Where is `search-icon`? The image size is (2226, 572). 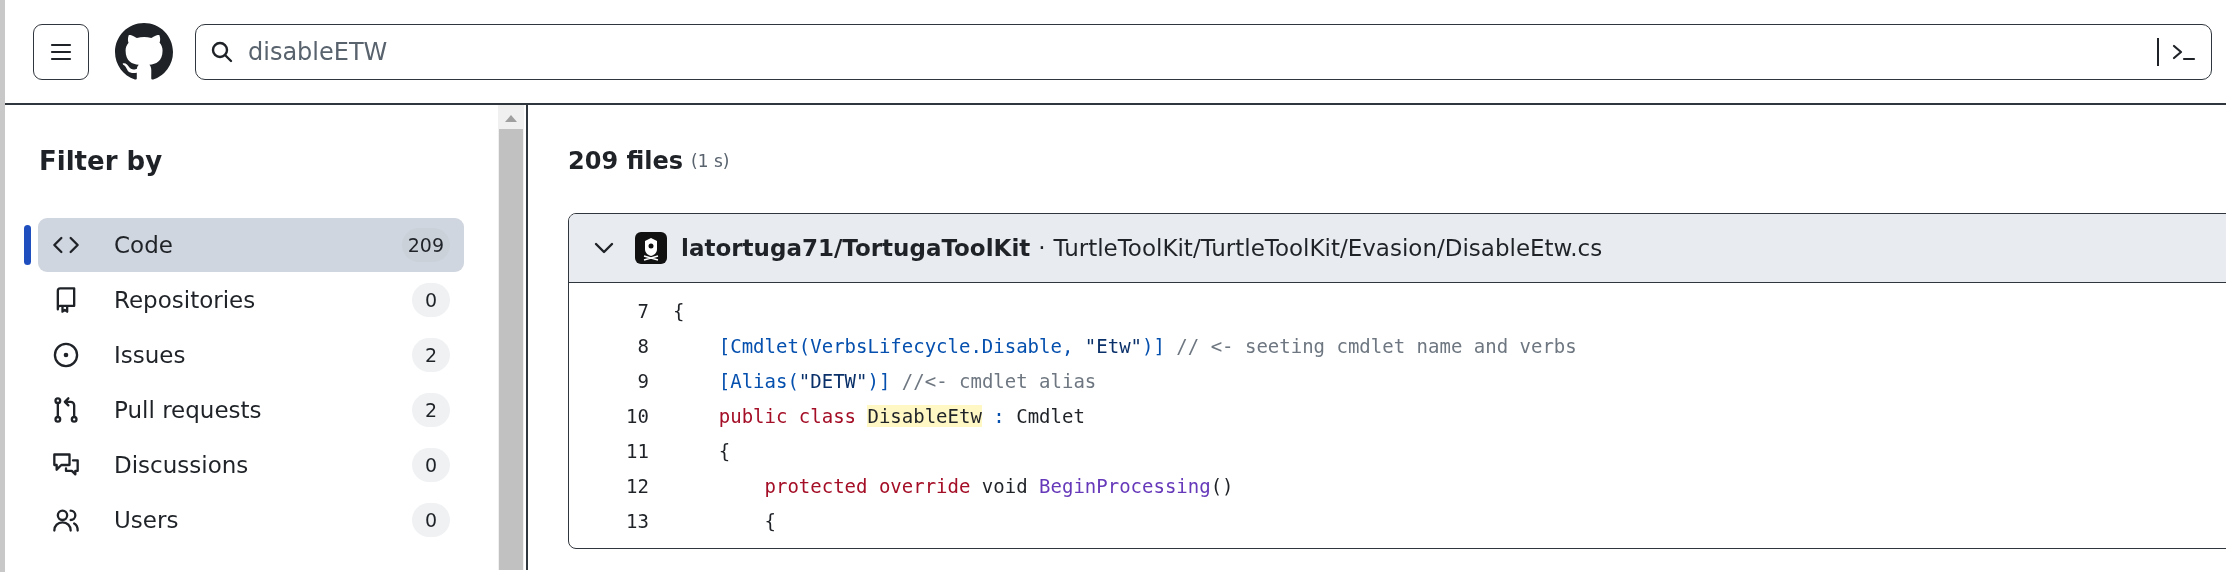
search-icon is located at coordinates (222, 51).